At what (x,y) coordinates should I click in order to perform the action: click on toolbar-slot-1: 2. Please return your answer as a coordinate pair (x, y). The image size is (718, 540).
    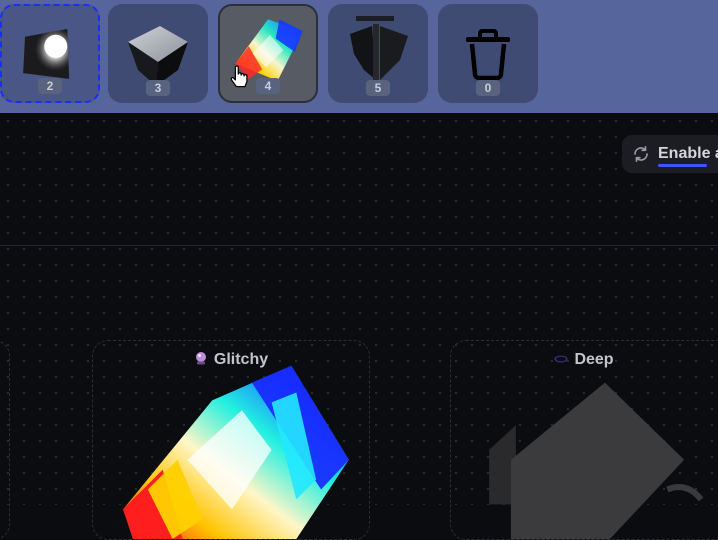
    Looking at the image, I should click on (50, 53).